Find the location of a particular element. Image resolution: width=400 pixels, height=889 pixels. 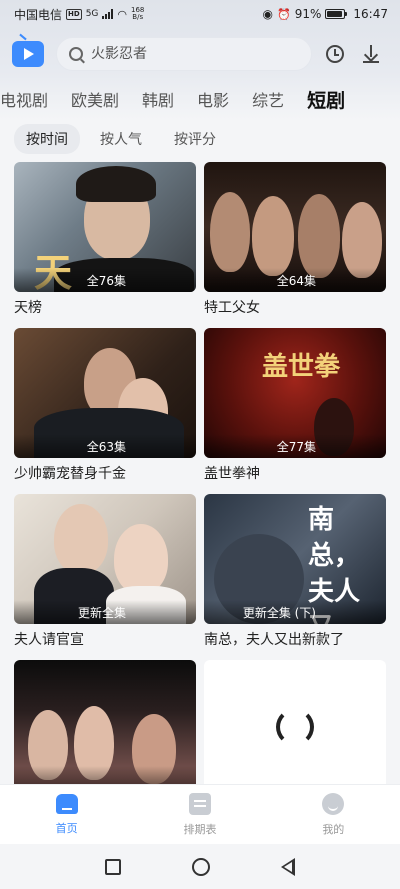

eye-icon: ◉ is located at coordinates (268, 14).